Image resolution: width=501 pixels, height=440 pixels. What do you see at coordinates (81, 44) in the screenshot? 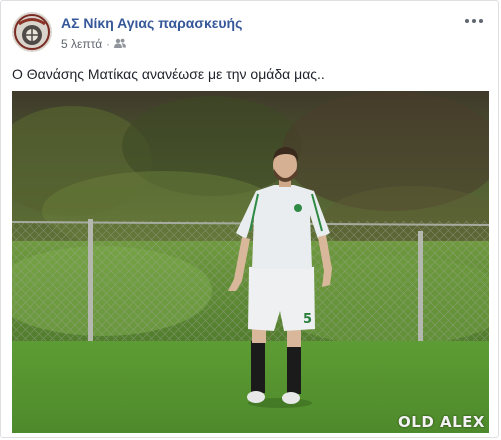
I see `post-timestamp: 5 λεπτά` at bounding box center [81, 44].